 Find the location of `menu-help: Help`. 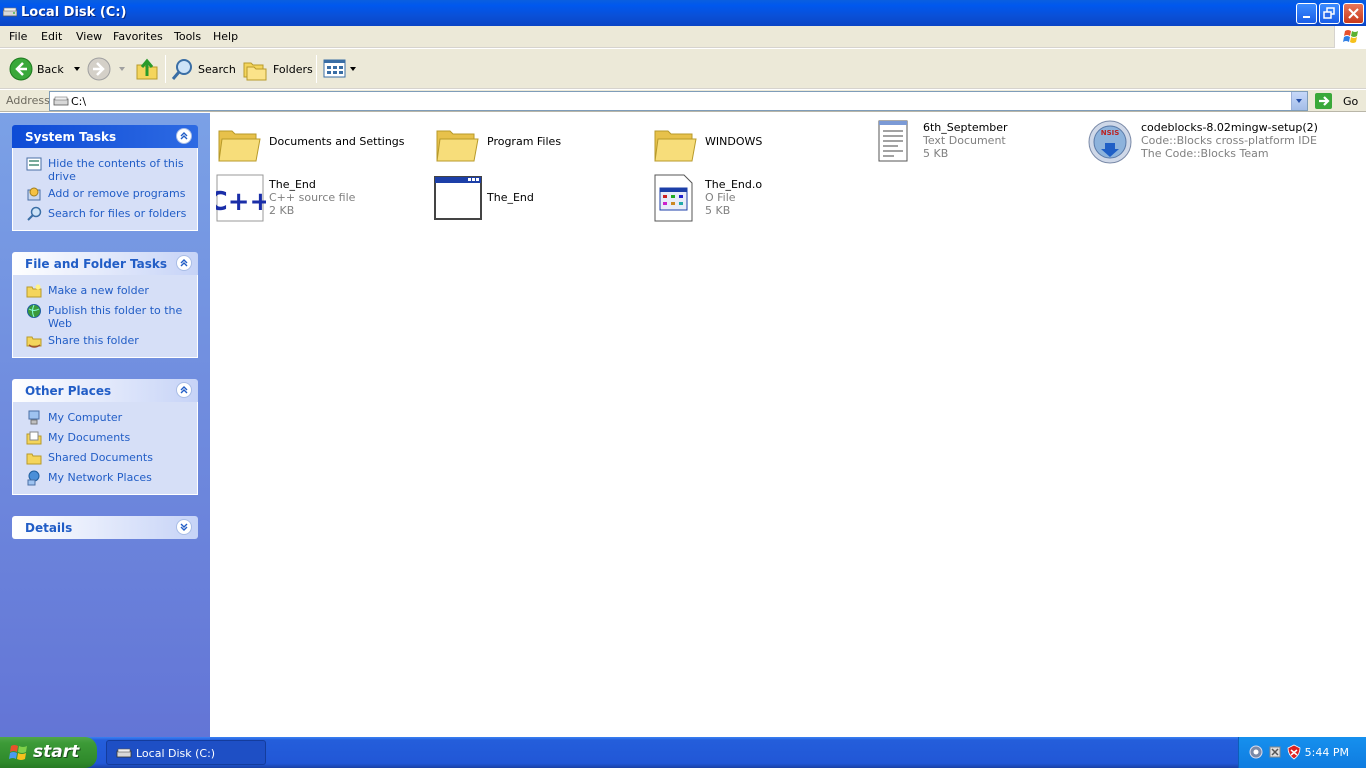

menu-help: Help is located at coordinates (225, 36).